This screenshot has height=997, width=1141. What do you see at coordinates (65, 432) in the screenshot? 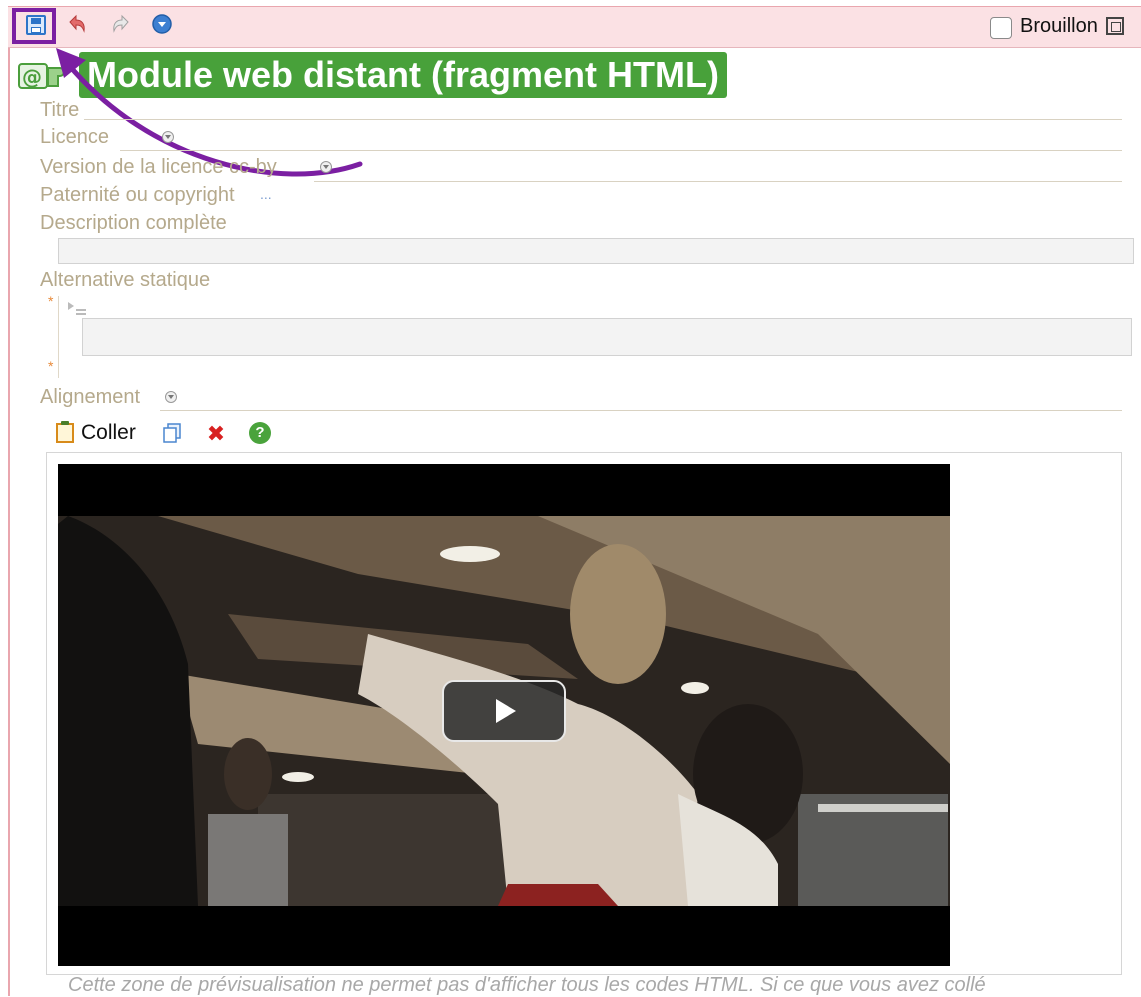
I see `paste-icon` at bounding box center [65, 432].